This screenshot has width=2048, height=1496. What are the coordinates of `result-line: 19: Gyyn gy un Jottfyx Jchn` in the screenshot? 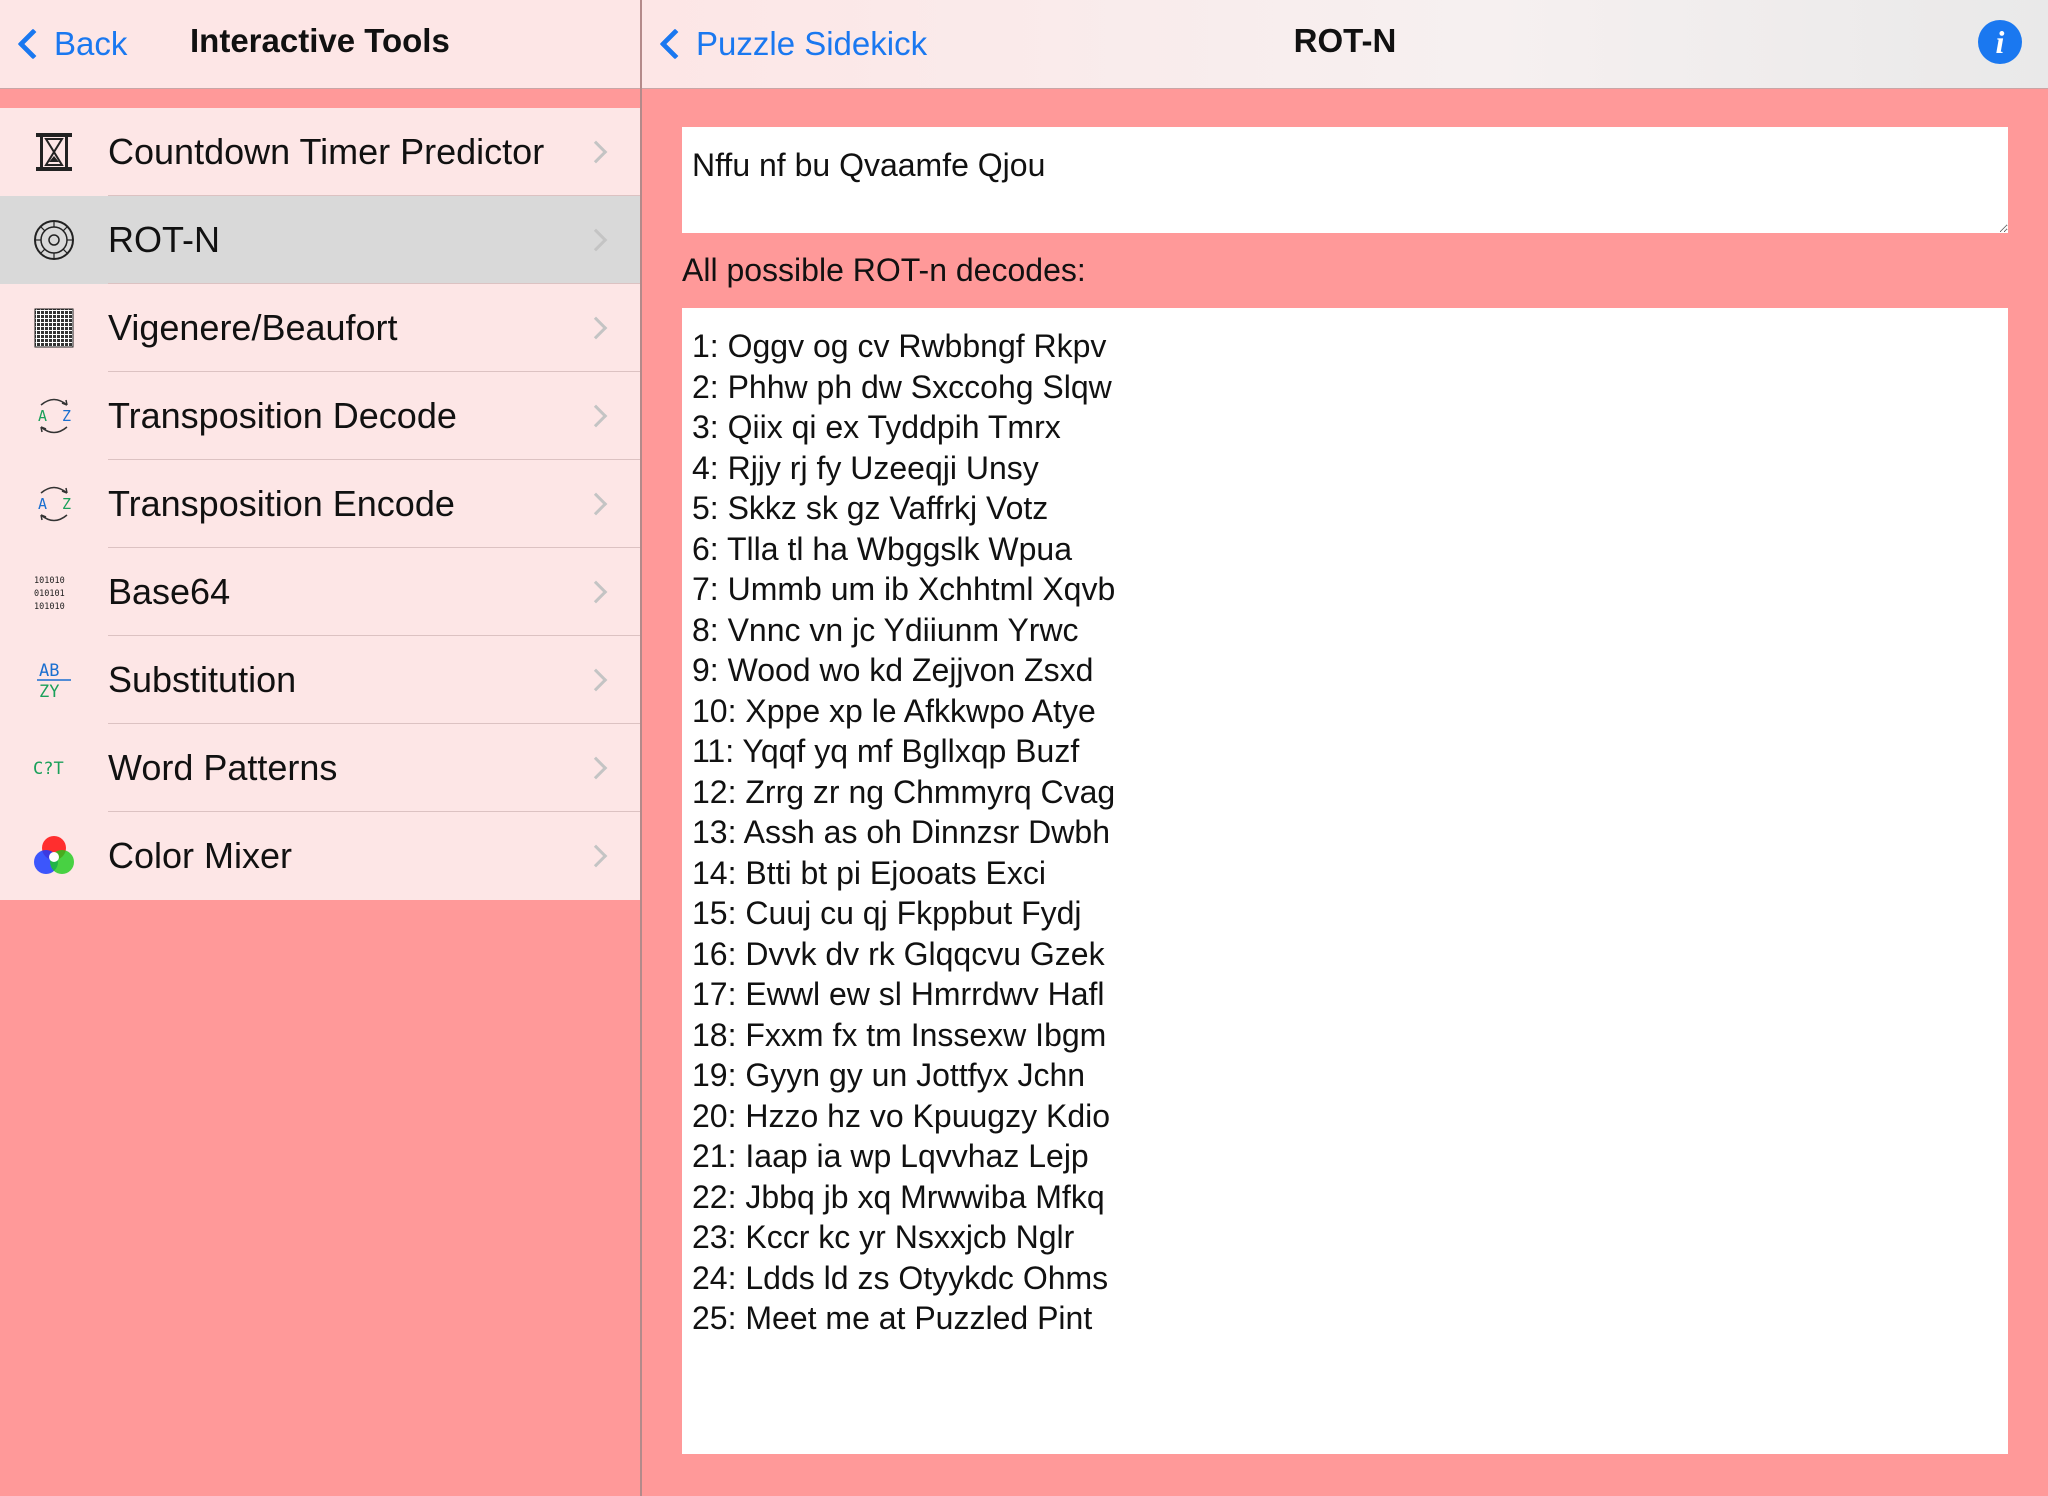 It's located at (889, 1075).